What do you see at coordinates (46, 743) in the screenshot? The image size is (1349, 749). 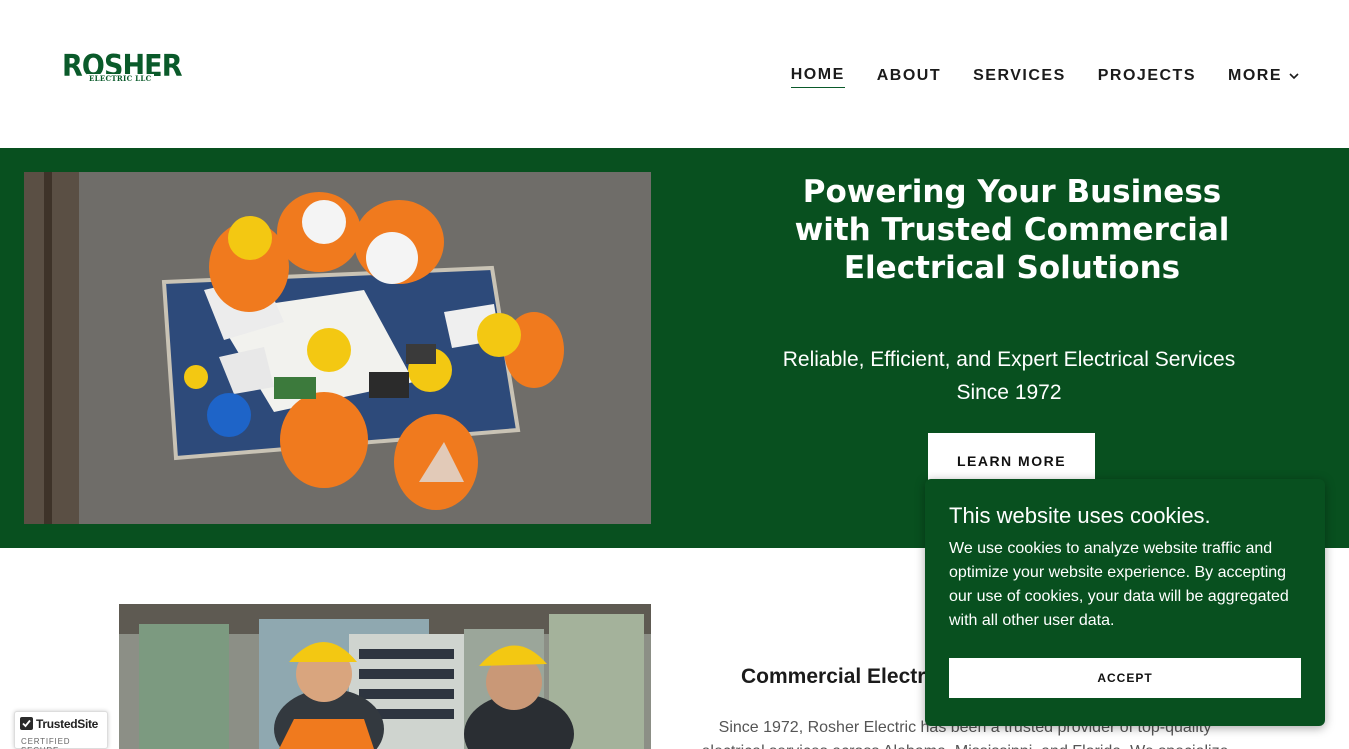 I see `trustedsite-subtitle: CERTIFIED SECURE` at bounding box center [46, 743].